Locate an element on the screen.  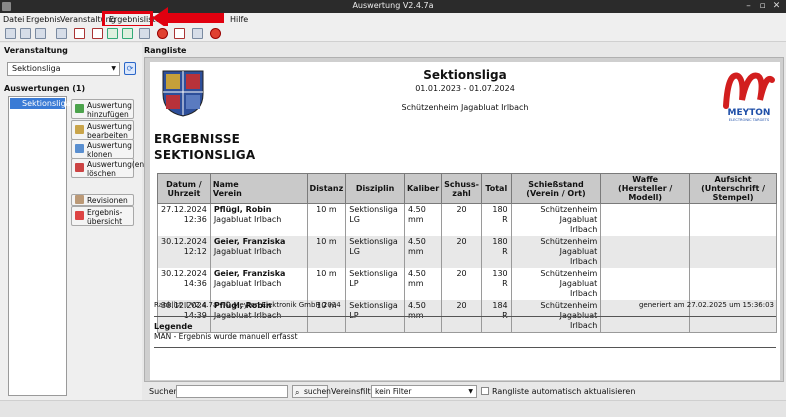
col-name: Name Verein is located at coordinates (258, 188).